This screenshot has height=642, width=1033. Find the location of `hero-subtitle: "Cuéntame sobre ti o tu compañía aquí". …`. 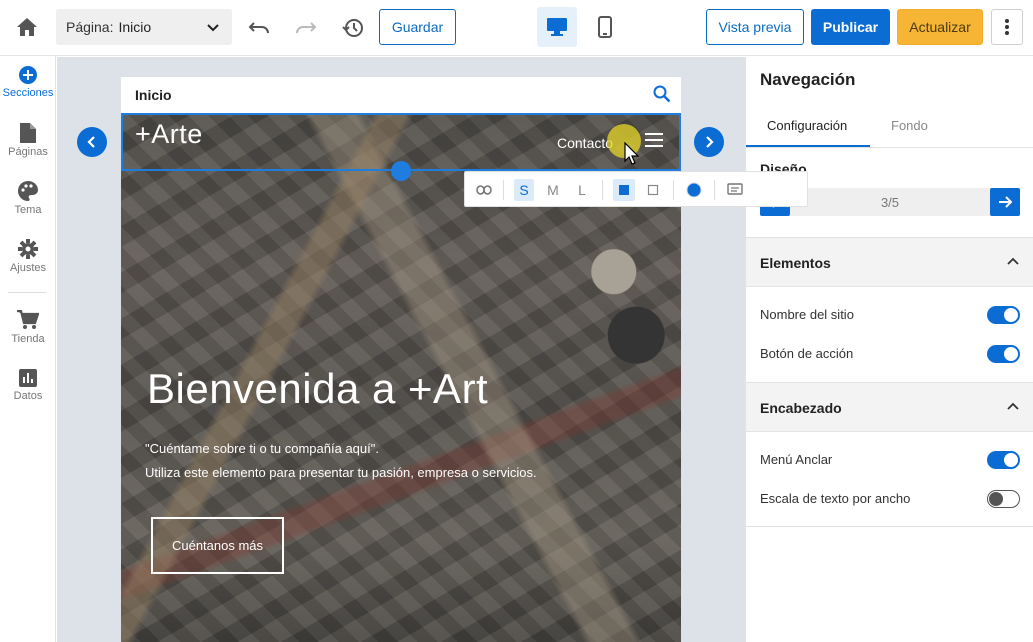

hero-subtitle: "Cuéntame sobre ti o tu compañía aquí". … is located at coordinates (341, 461).